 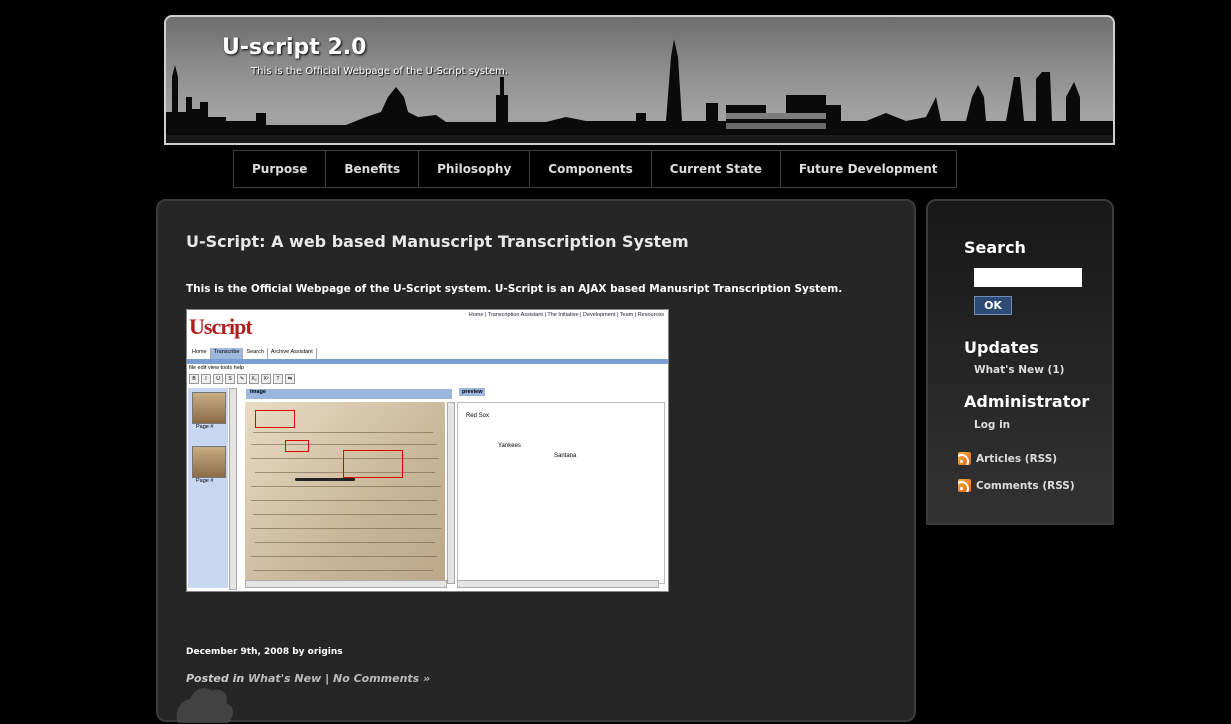 What do you see at coordinates (278, 379) in the screenshot?
I see `tool-icon: T` at bounding box center [278, 379].